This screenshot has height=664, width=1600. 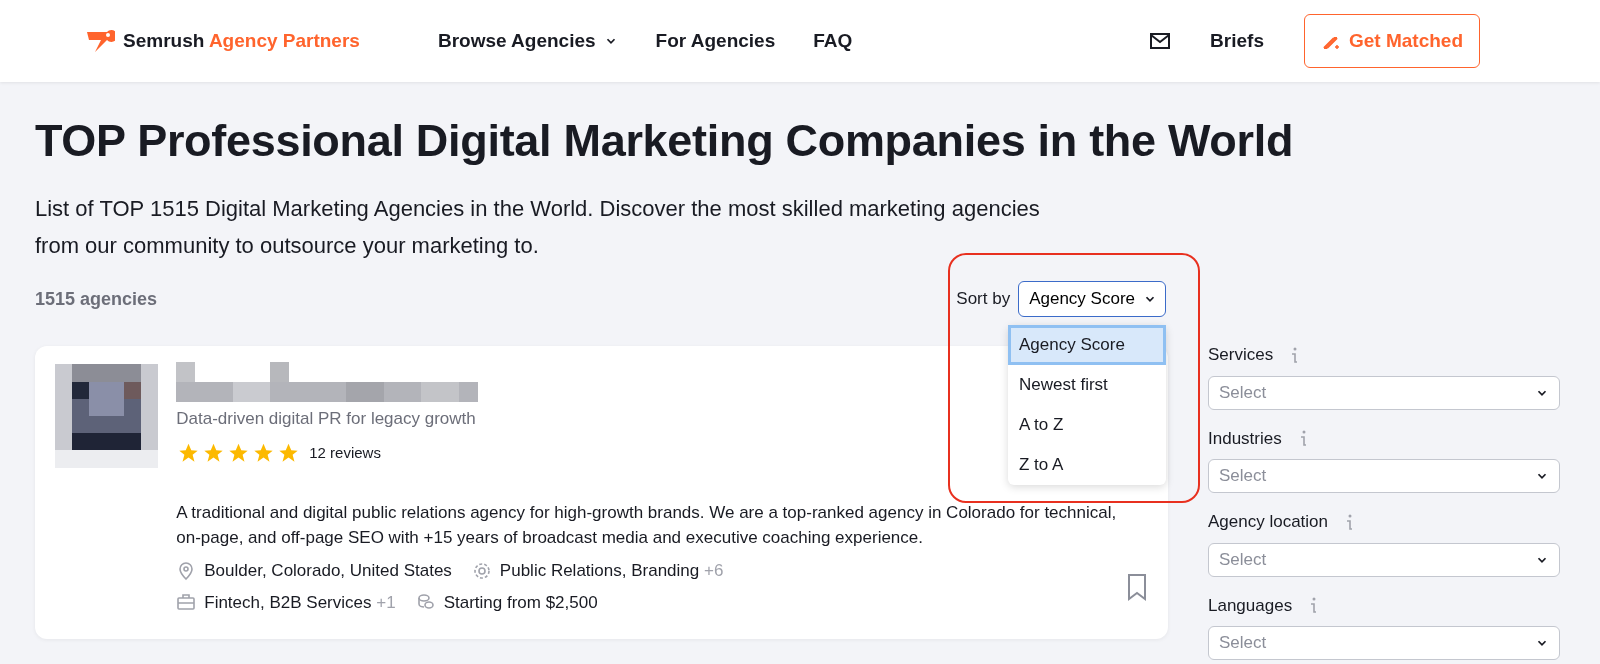 I want to click on dropdown-option: Newest first, so click(x=1087, y=385).